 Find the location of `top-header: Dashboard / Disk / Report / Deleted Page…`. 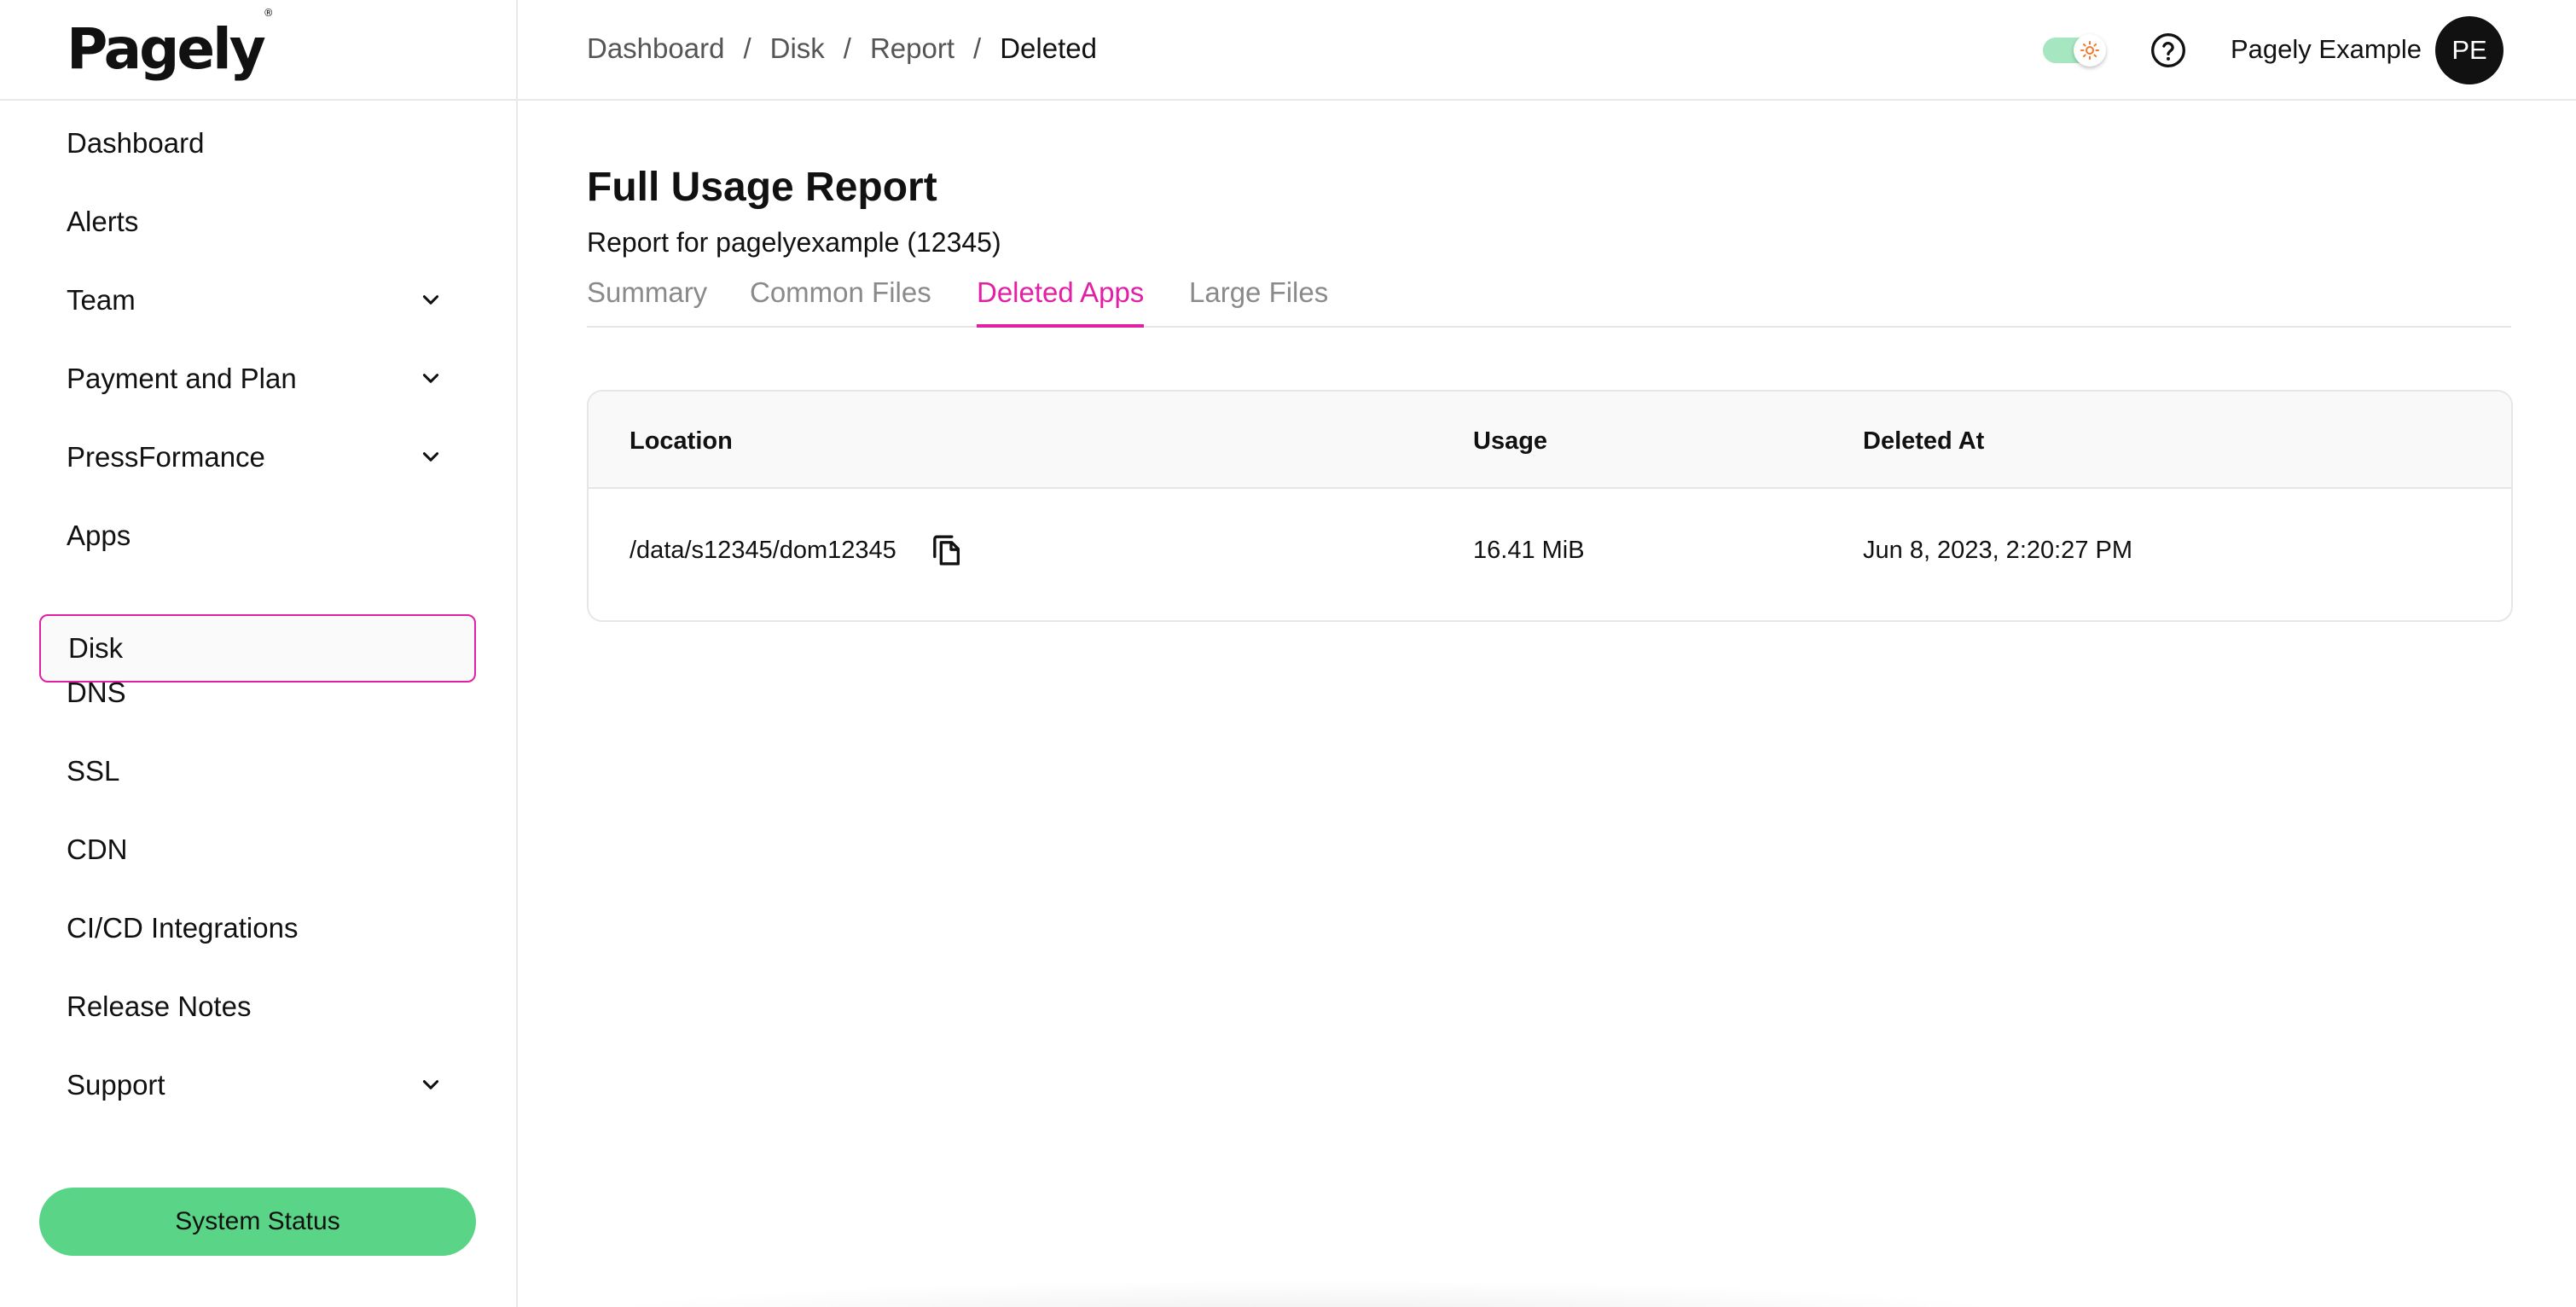

top-header: Dashboard / Disk / Report / Deleted Page… is located at coordinates (1547, 50).